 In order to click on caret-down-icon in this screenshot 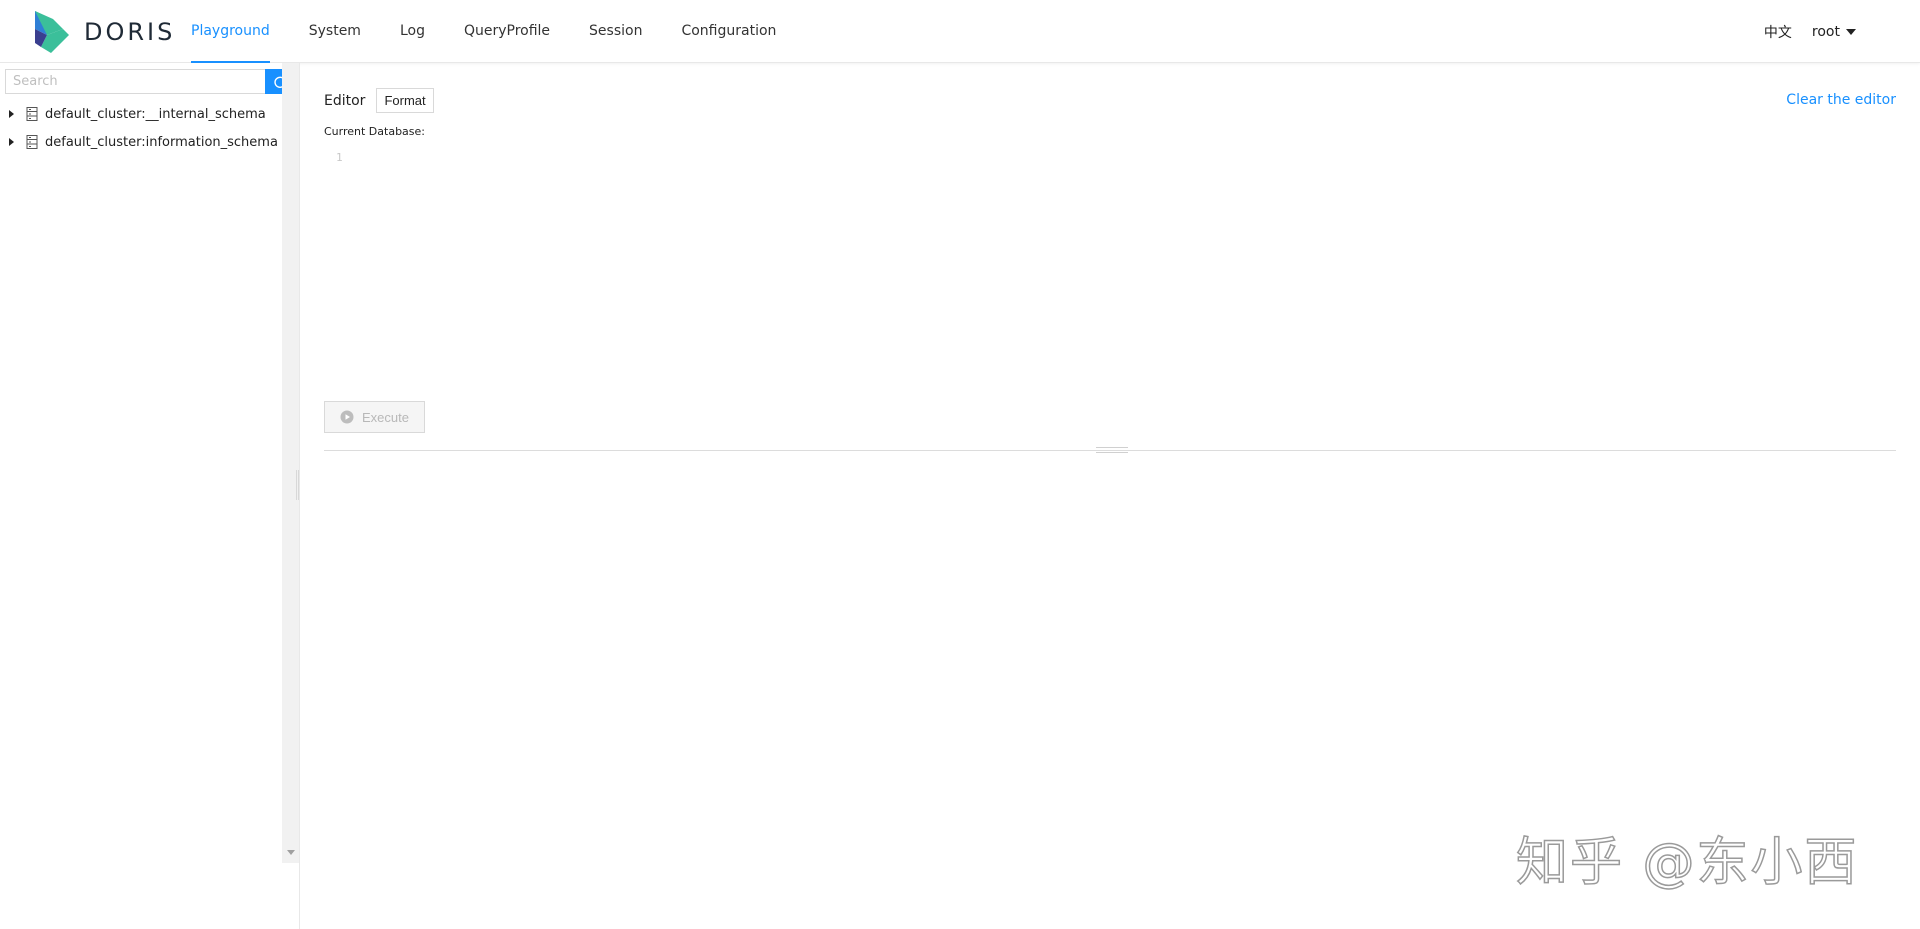, I will do `click(1851, 31)`.